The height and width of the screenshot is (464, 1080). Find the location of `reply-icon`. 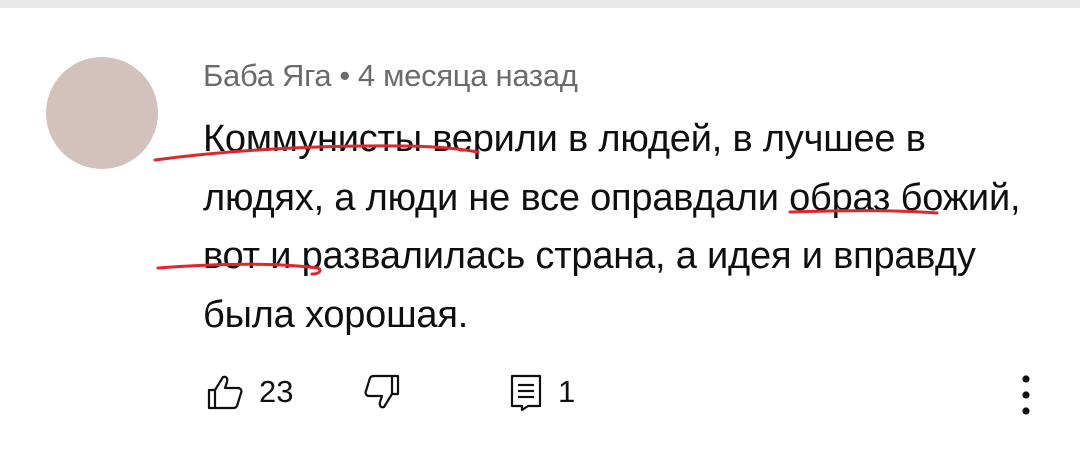

reply-icon is located at coordinates (526, 393).